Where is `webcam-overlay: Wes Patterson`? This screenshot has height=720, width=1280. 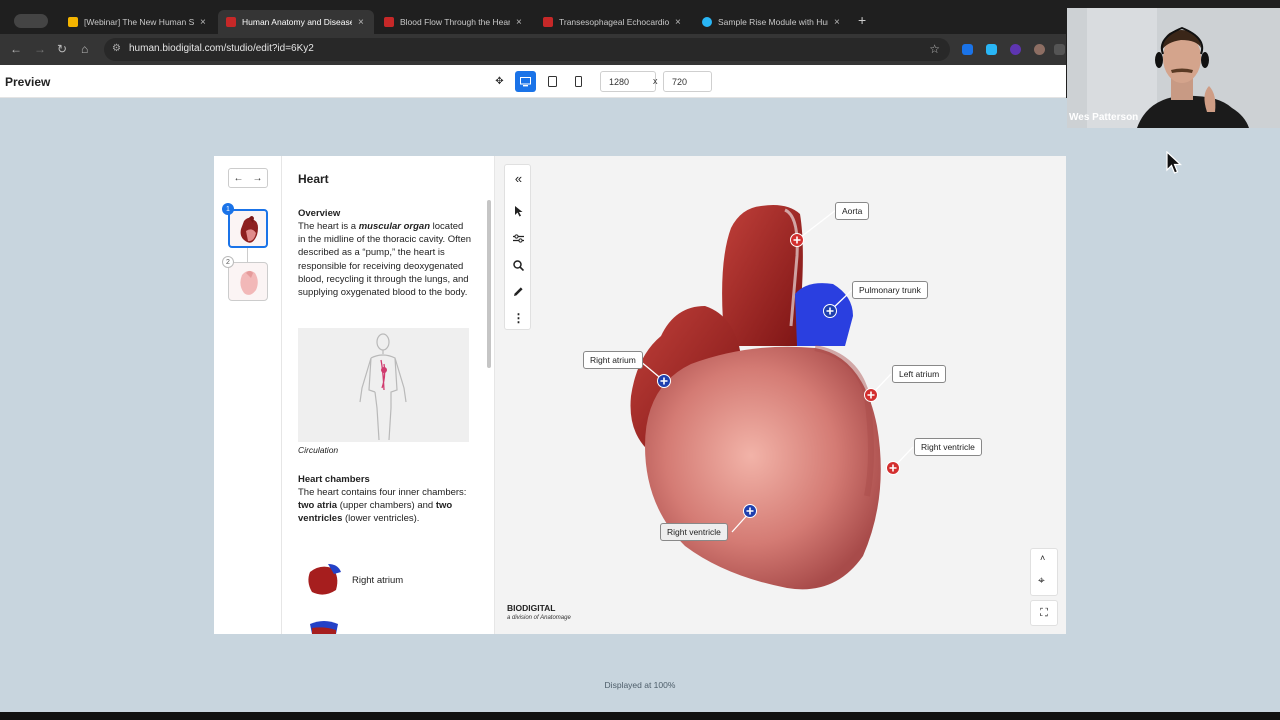
webcam-overlay: Wes Patterson is located at coordinates (1173, 68).